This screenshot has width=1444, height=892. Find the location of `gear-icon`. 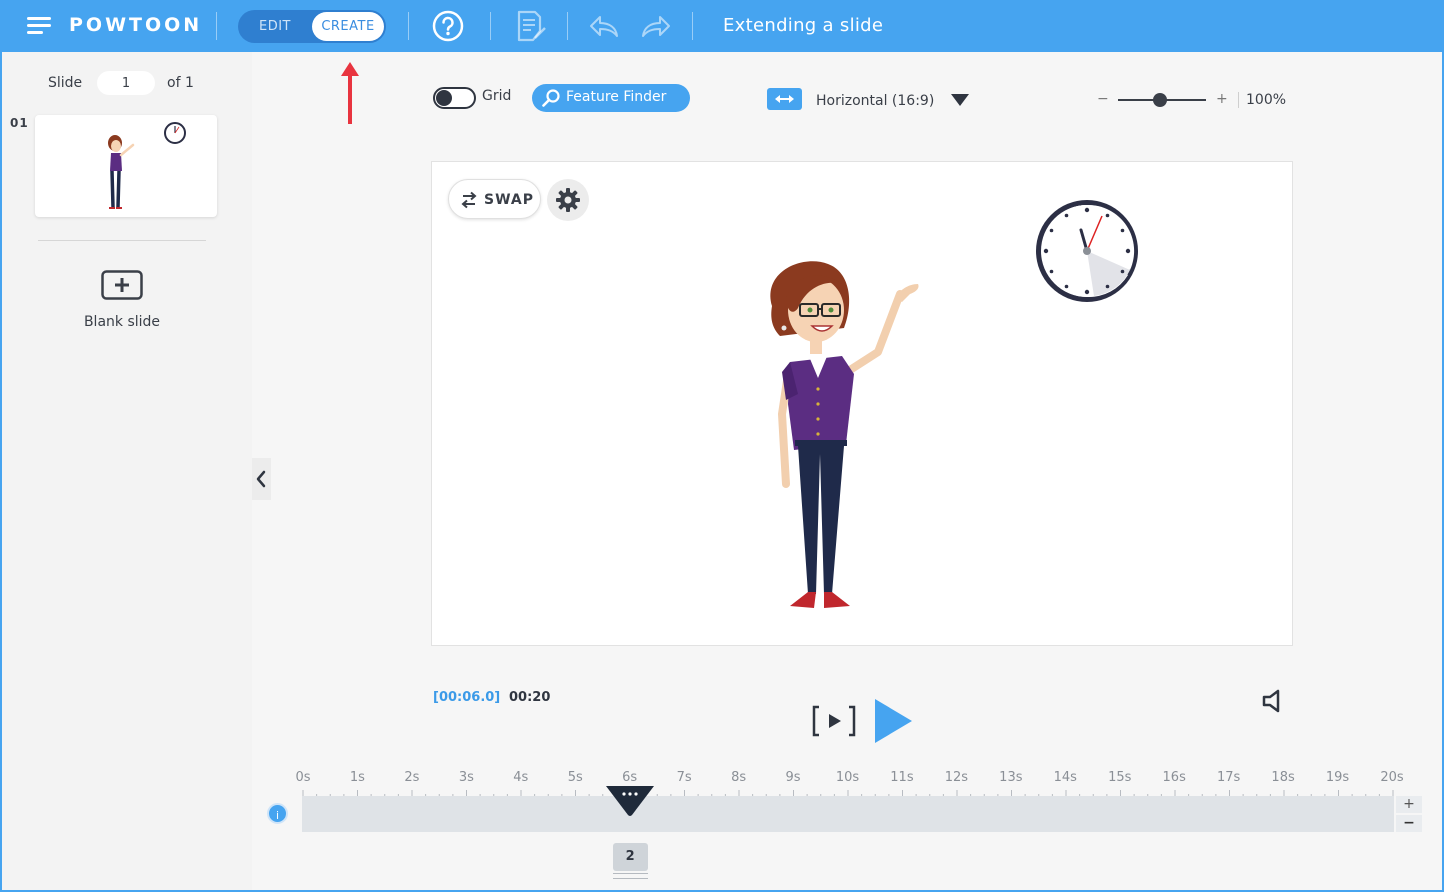

gear-icon is located at coordinates (568, 200).